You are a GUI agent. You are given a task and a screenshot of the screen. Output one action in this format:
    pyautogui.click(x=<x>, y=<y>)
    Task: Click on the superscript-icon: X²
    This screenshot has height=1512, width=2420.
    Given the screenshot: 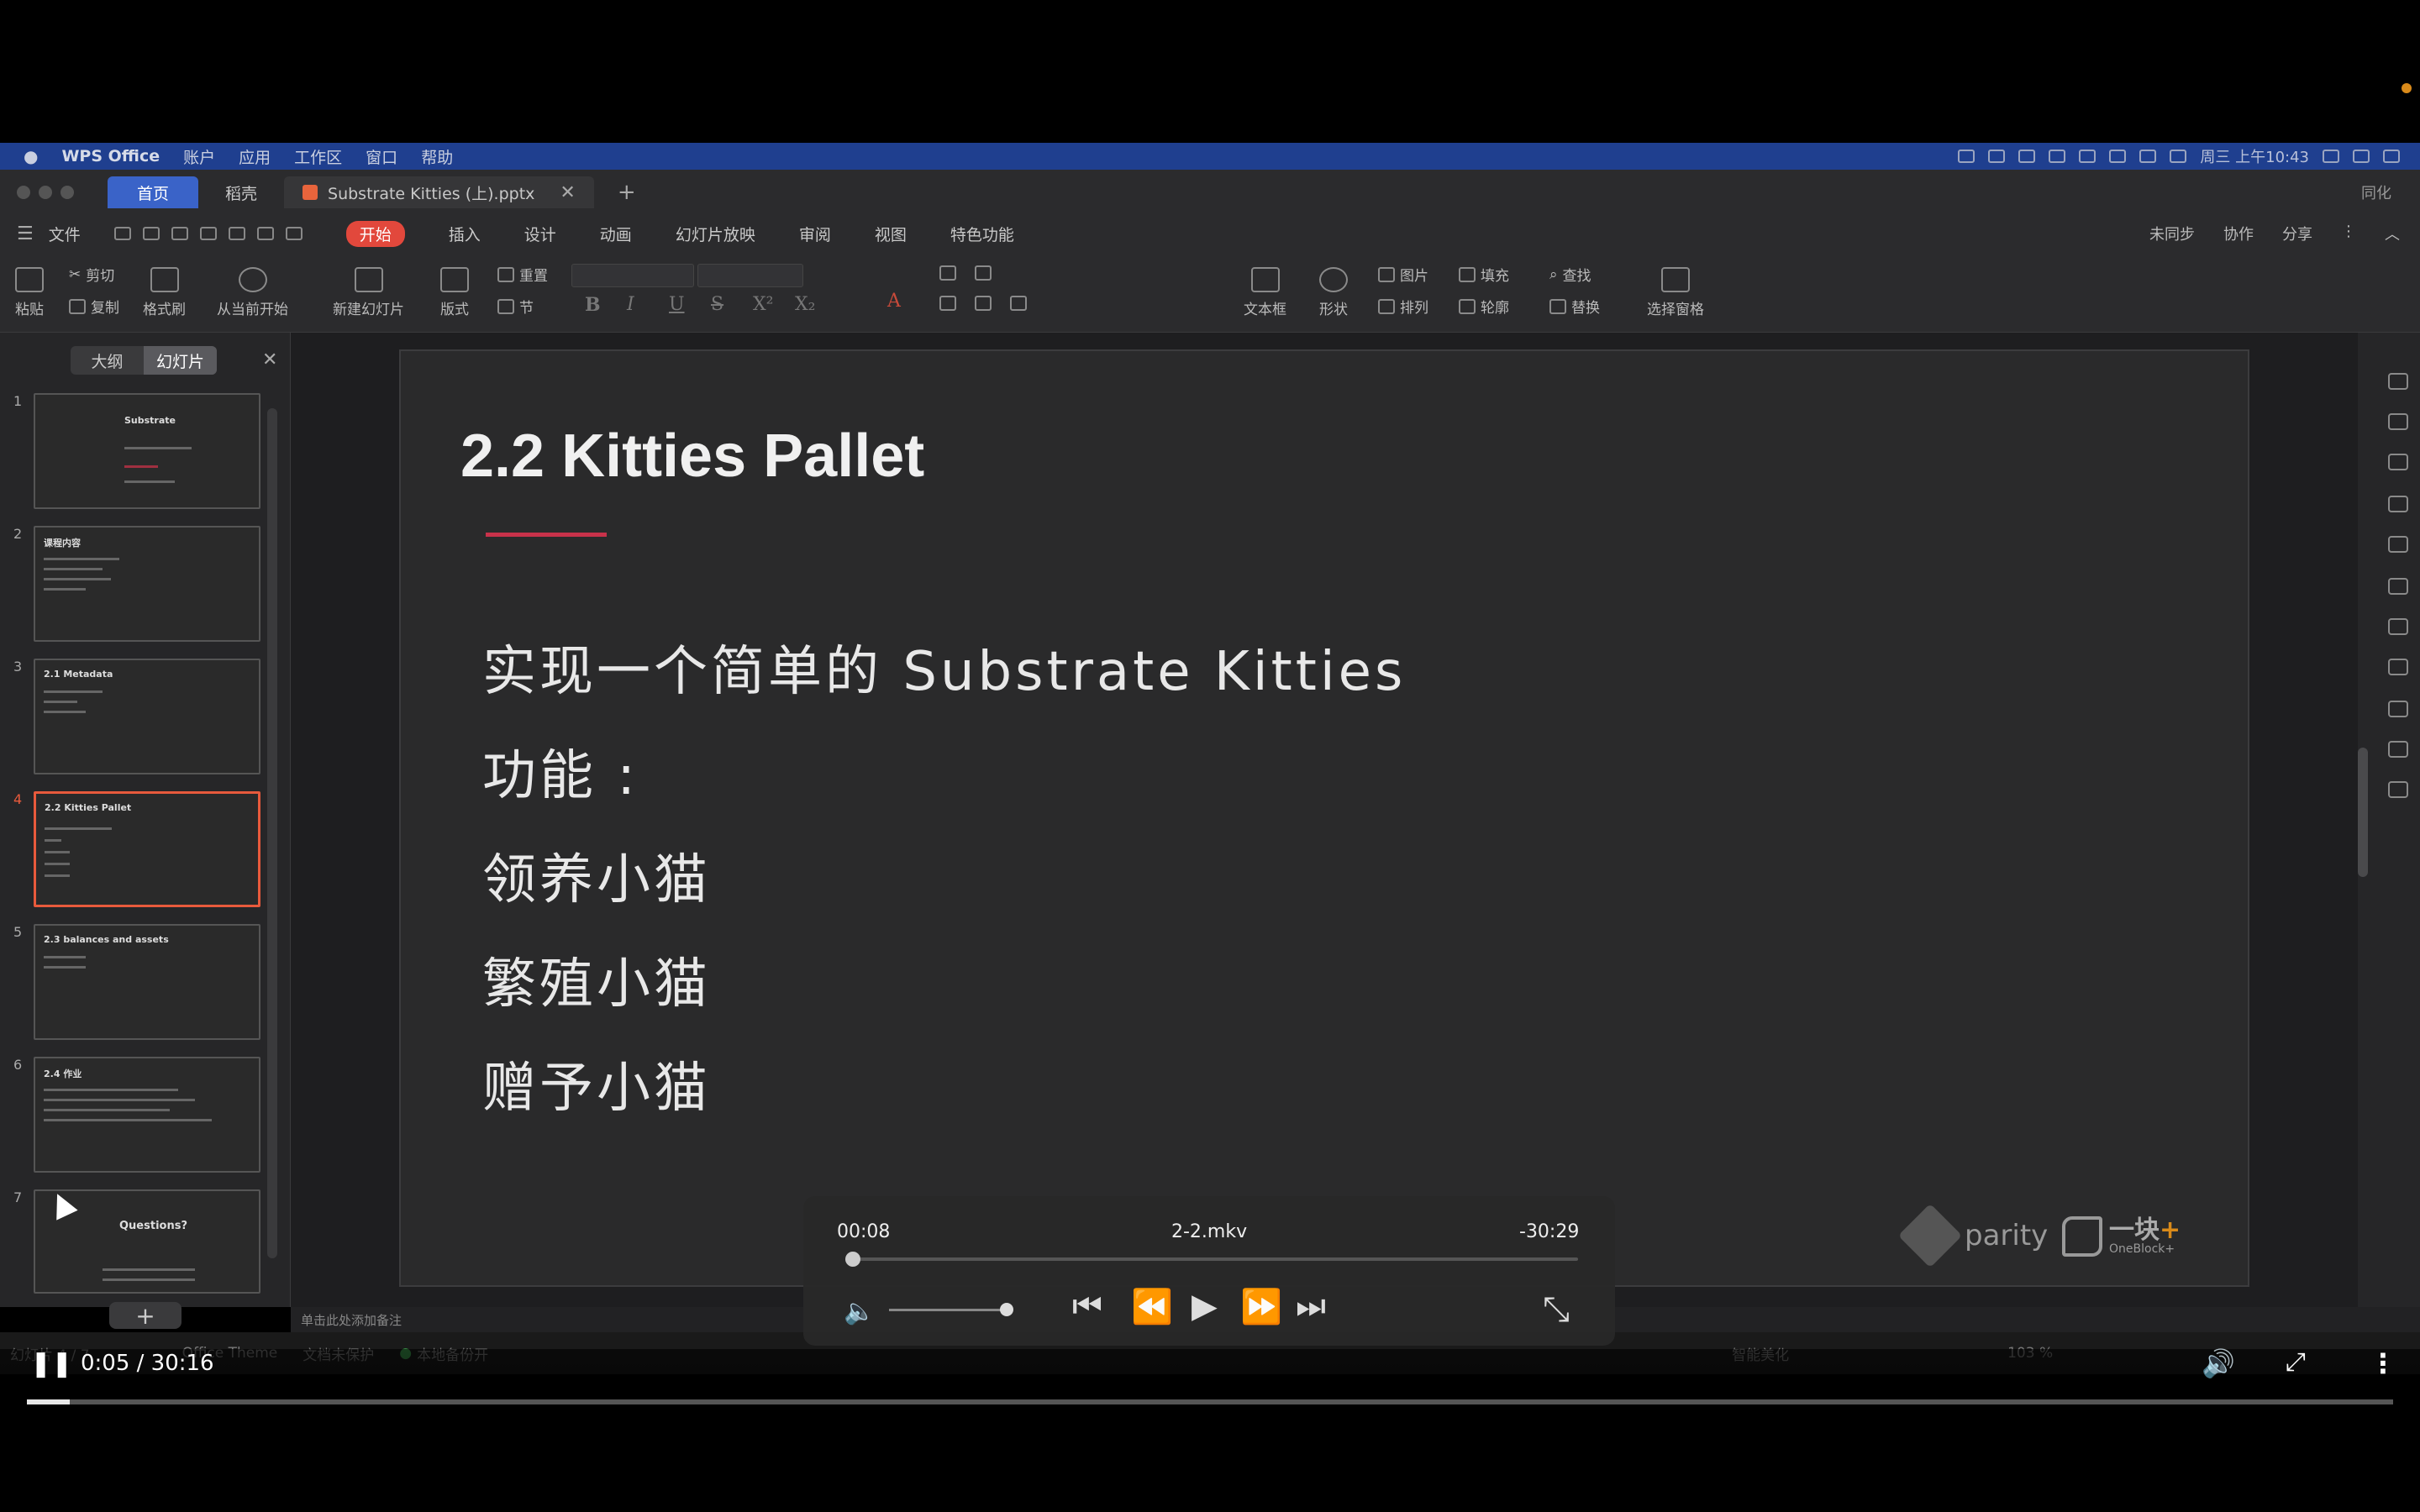 What is the action you would take?
    pyautogui.click(x=763, y=304)
    